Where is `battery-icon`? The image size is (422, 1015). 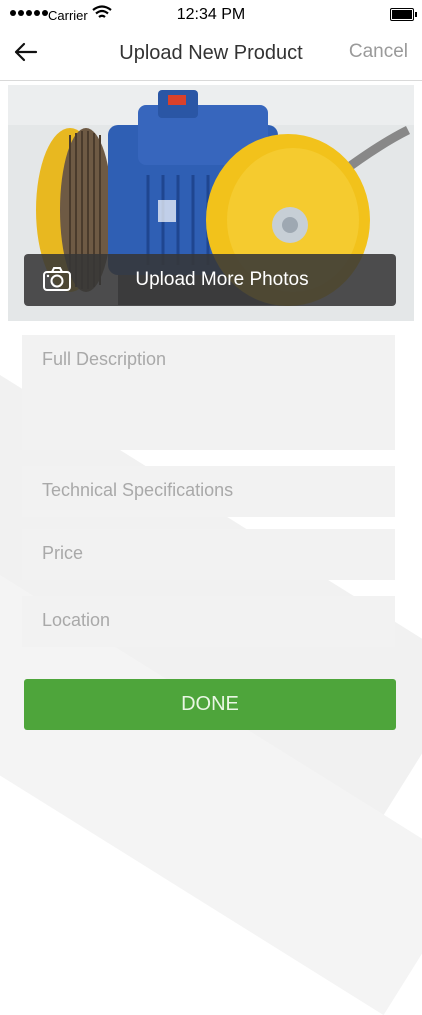
battery-icon is located at coordinates (403, 14).